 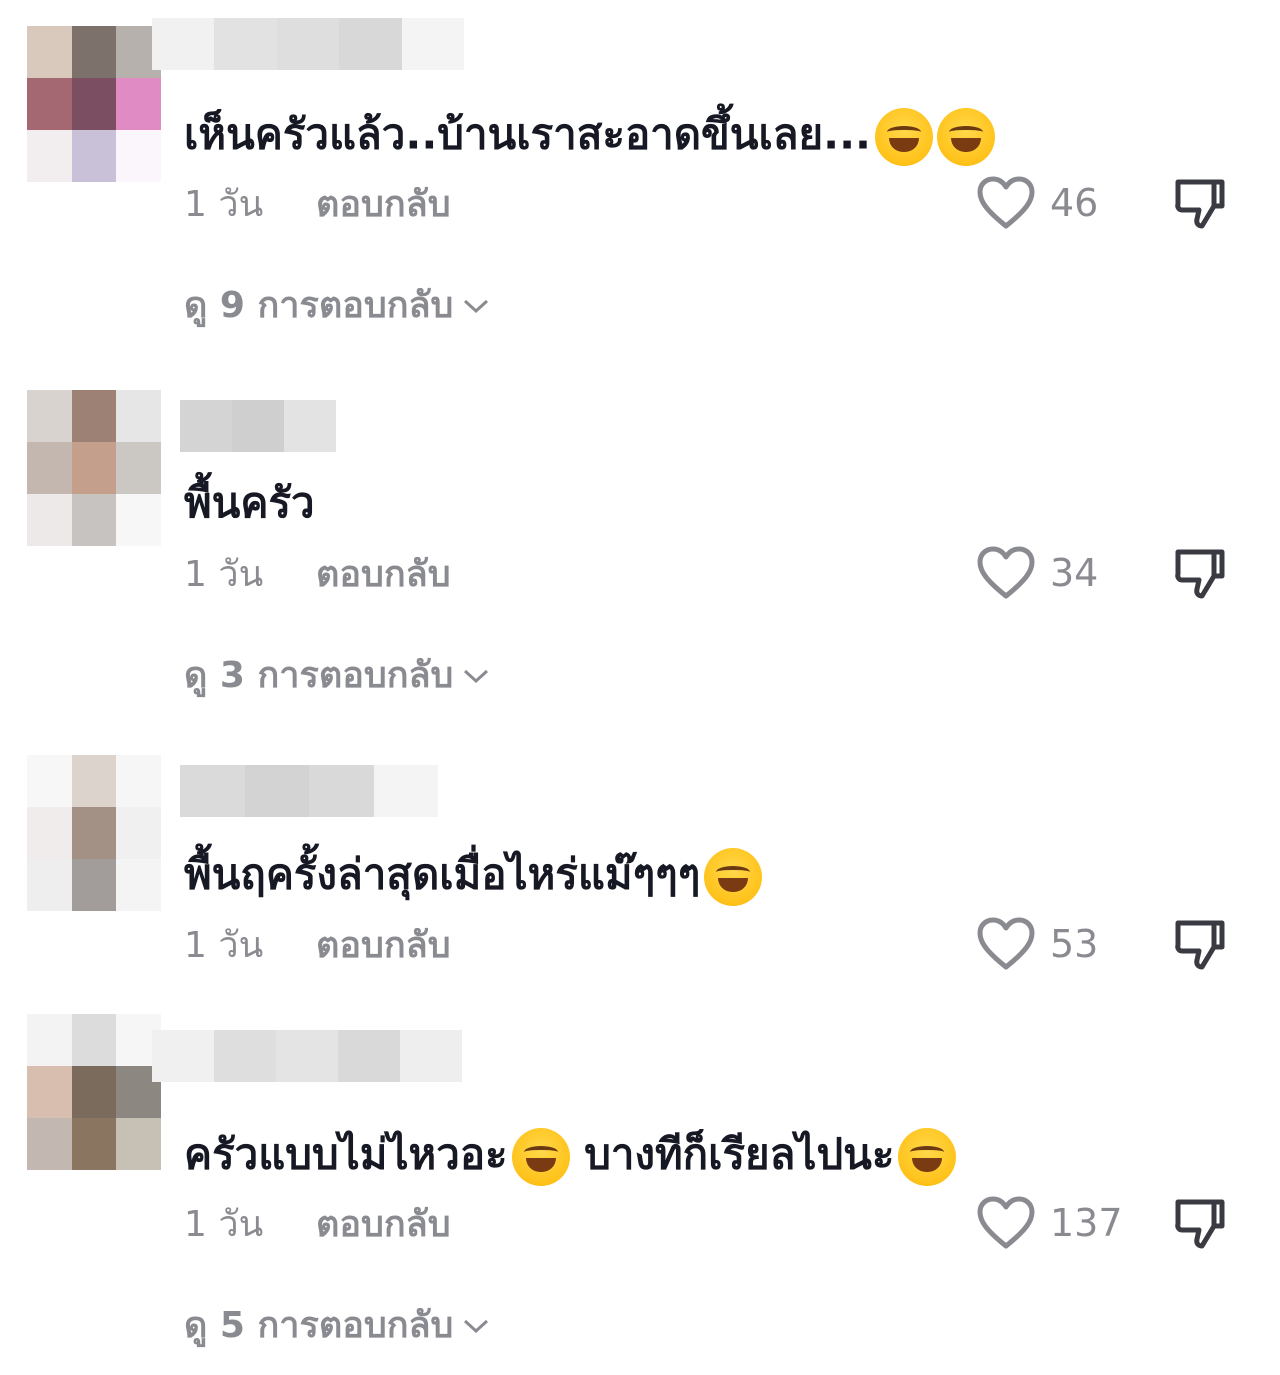 I want to click on view-replies-label: ดู 9 การตอบกลับ, so click(x=319, y=305).